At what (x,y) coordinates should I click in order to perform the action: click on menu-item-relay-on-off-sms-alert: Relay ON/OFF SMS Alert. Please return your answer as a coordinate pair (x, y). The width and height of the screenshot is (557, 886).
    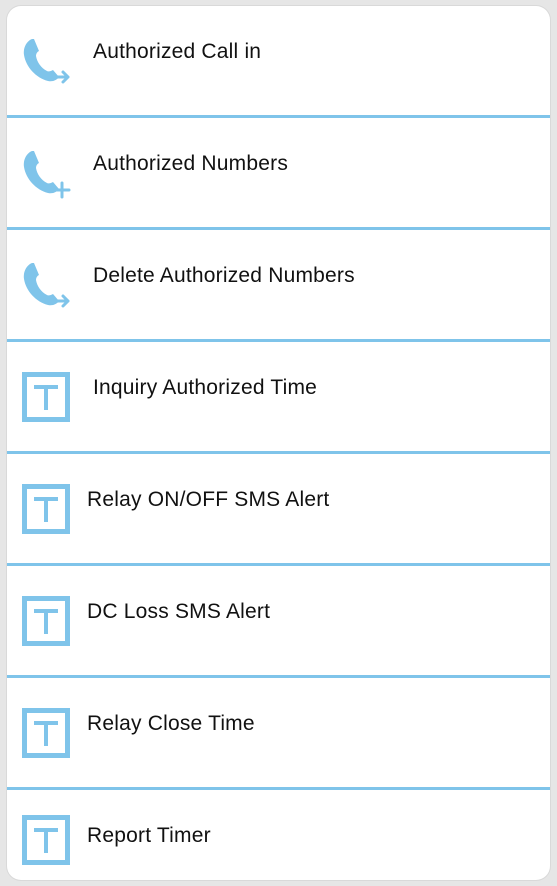
    Looking at the image, I should click on (278, 510).